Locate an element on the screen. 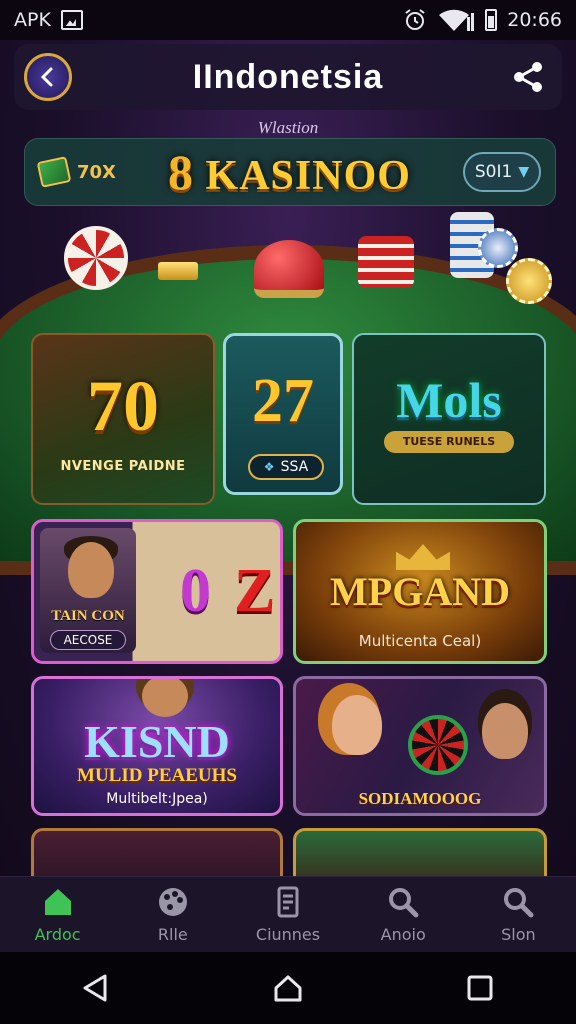 The width and height of the screenshot is (576, 1024). chevron-left-icon is located at coordinates (46, 77).